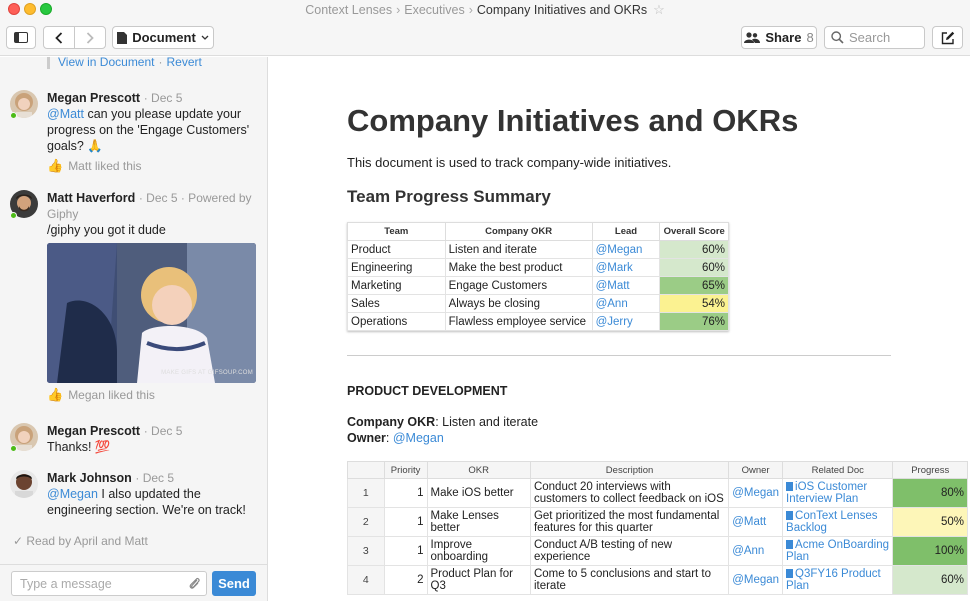  I want to click on column-header, so click(366, 470).